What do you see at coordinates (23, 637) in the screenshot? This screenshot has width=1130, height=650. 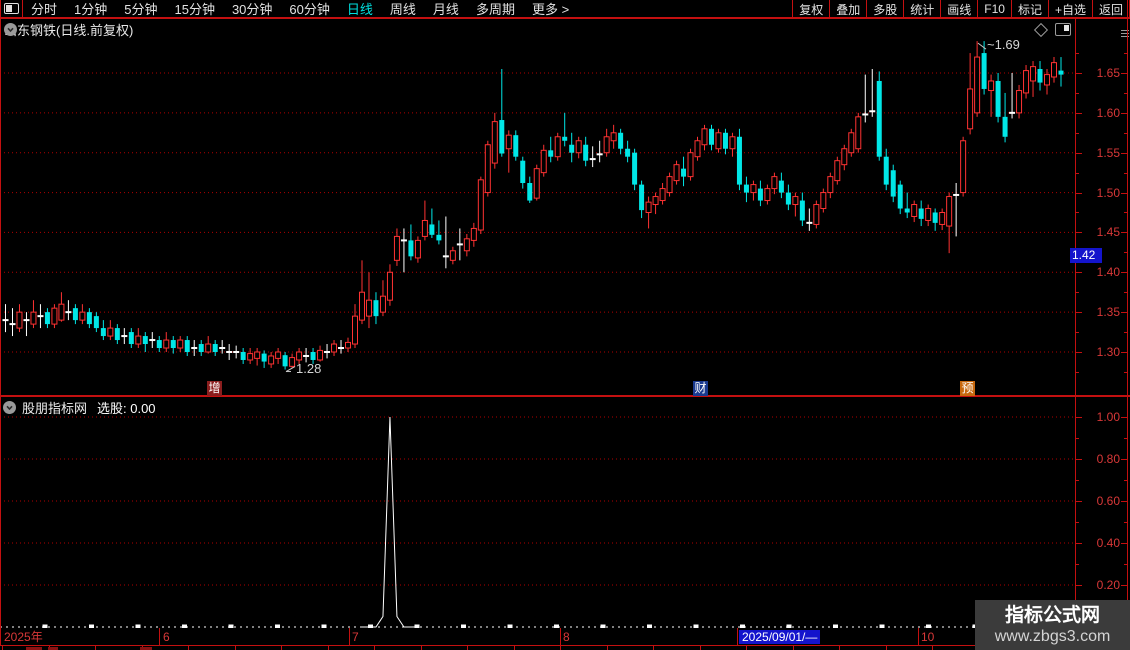 I see `time-axis-label: 2025年` at bounding box center [23, 637].